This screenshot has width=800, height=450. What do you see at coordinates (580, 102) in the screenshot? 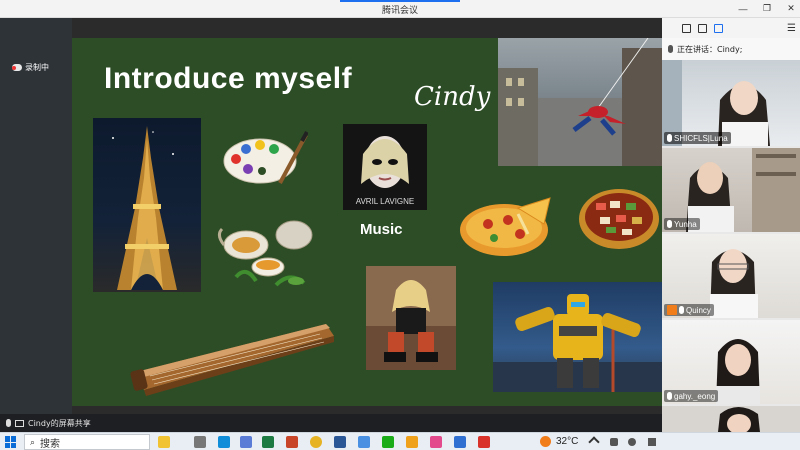
I see `spider-man-image` at bounding box center [580, 102].